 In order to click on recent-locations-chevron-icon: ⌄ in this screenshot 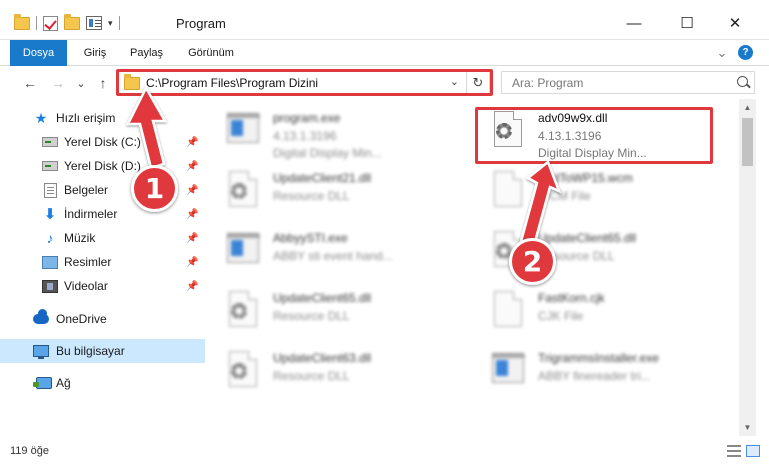, I will do `click(81, 83)`.